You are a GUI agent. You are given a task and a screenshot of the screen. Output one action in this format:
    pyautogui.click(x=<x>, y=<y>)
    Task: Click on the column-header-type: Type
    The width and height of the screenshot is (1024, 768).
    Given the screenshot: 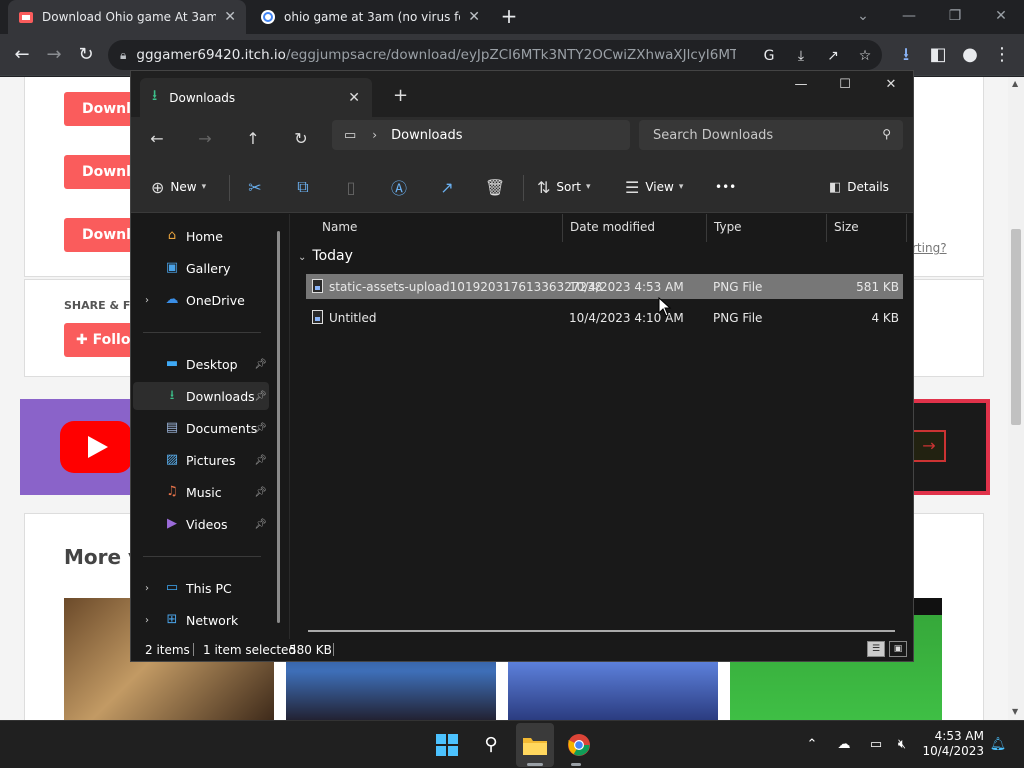 What is the action you would take?
    pyautogui.click(x=766, y=228)
    